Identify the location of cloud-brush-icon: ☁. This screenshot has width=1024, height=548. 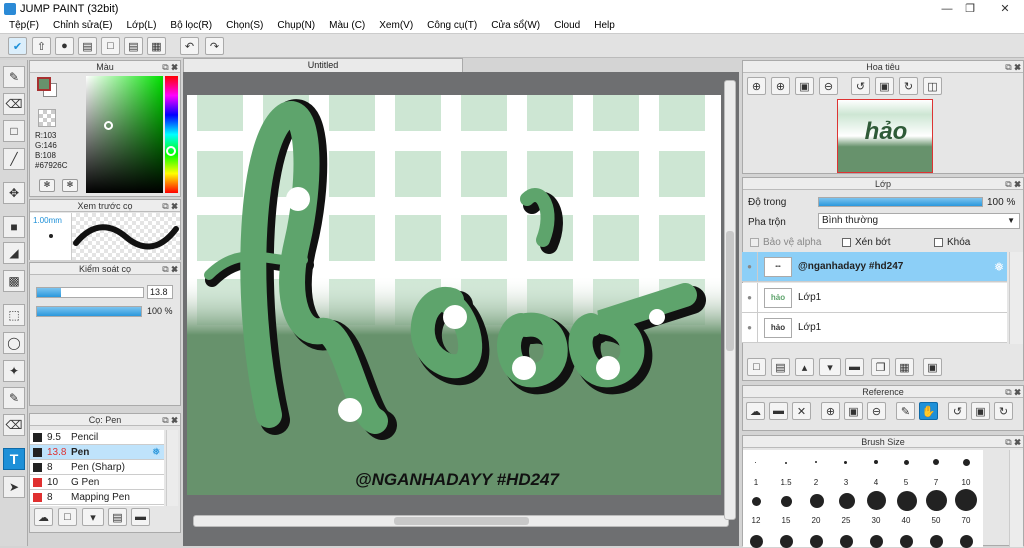
(43, 517).